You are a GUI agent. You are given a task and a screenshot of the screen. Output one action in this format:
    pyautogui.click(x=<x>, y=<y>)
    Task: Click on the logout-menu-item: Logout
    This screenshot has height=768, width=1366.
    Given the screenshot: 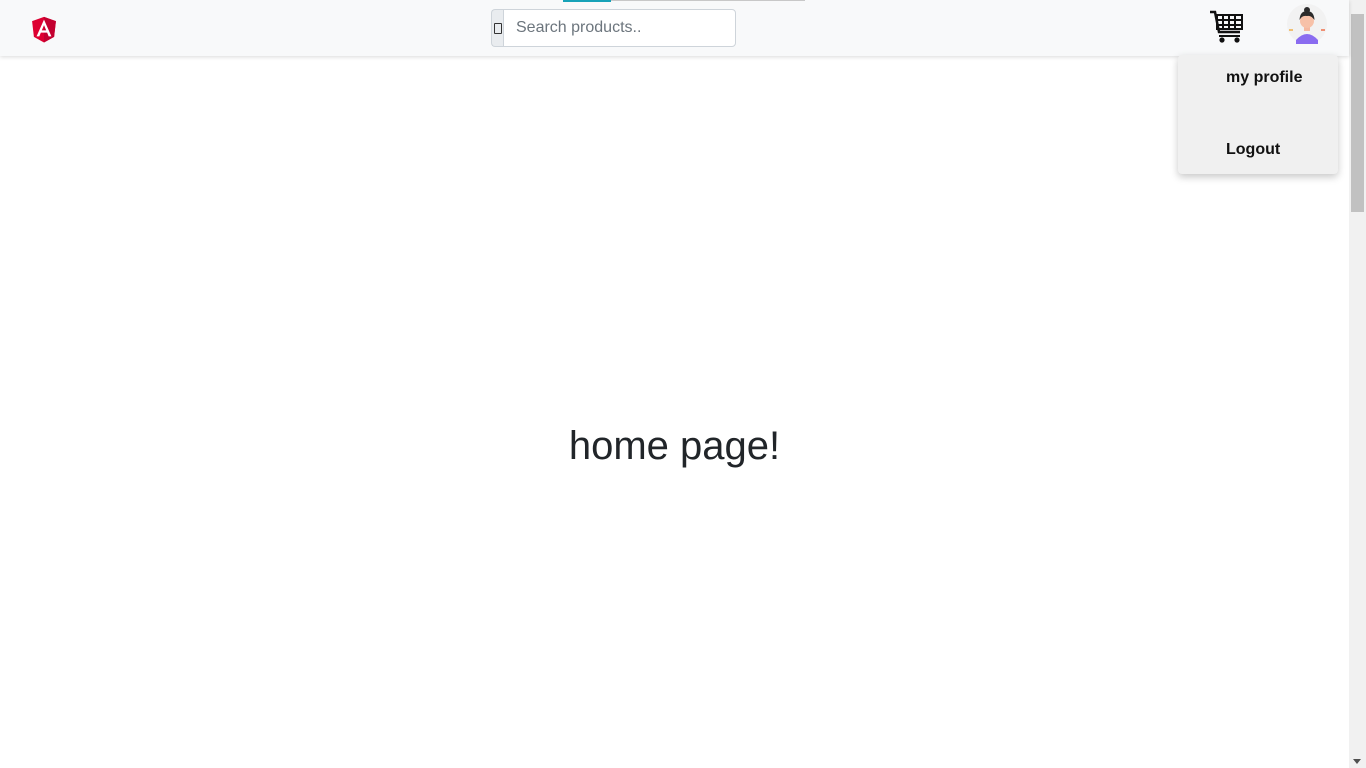 What is the action you would take?
    pyautogui.click(x=1253, y=150)
    